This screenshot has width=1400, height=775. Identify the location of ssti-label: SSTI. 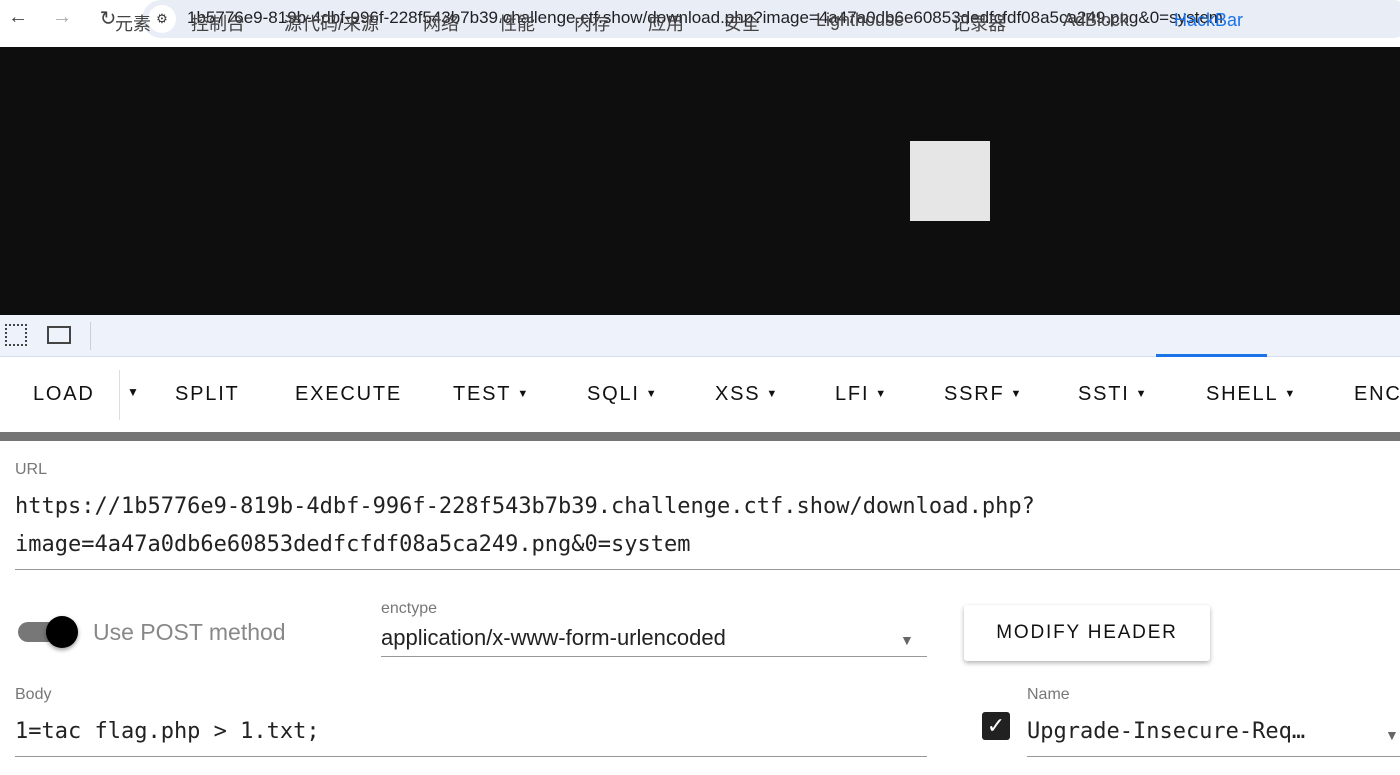
(1104, 394).